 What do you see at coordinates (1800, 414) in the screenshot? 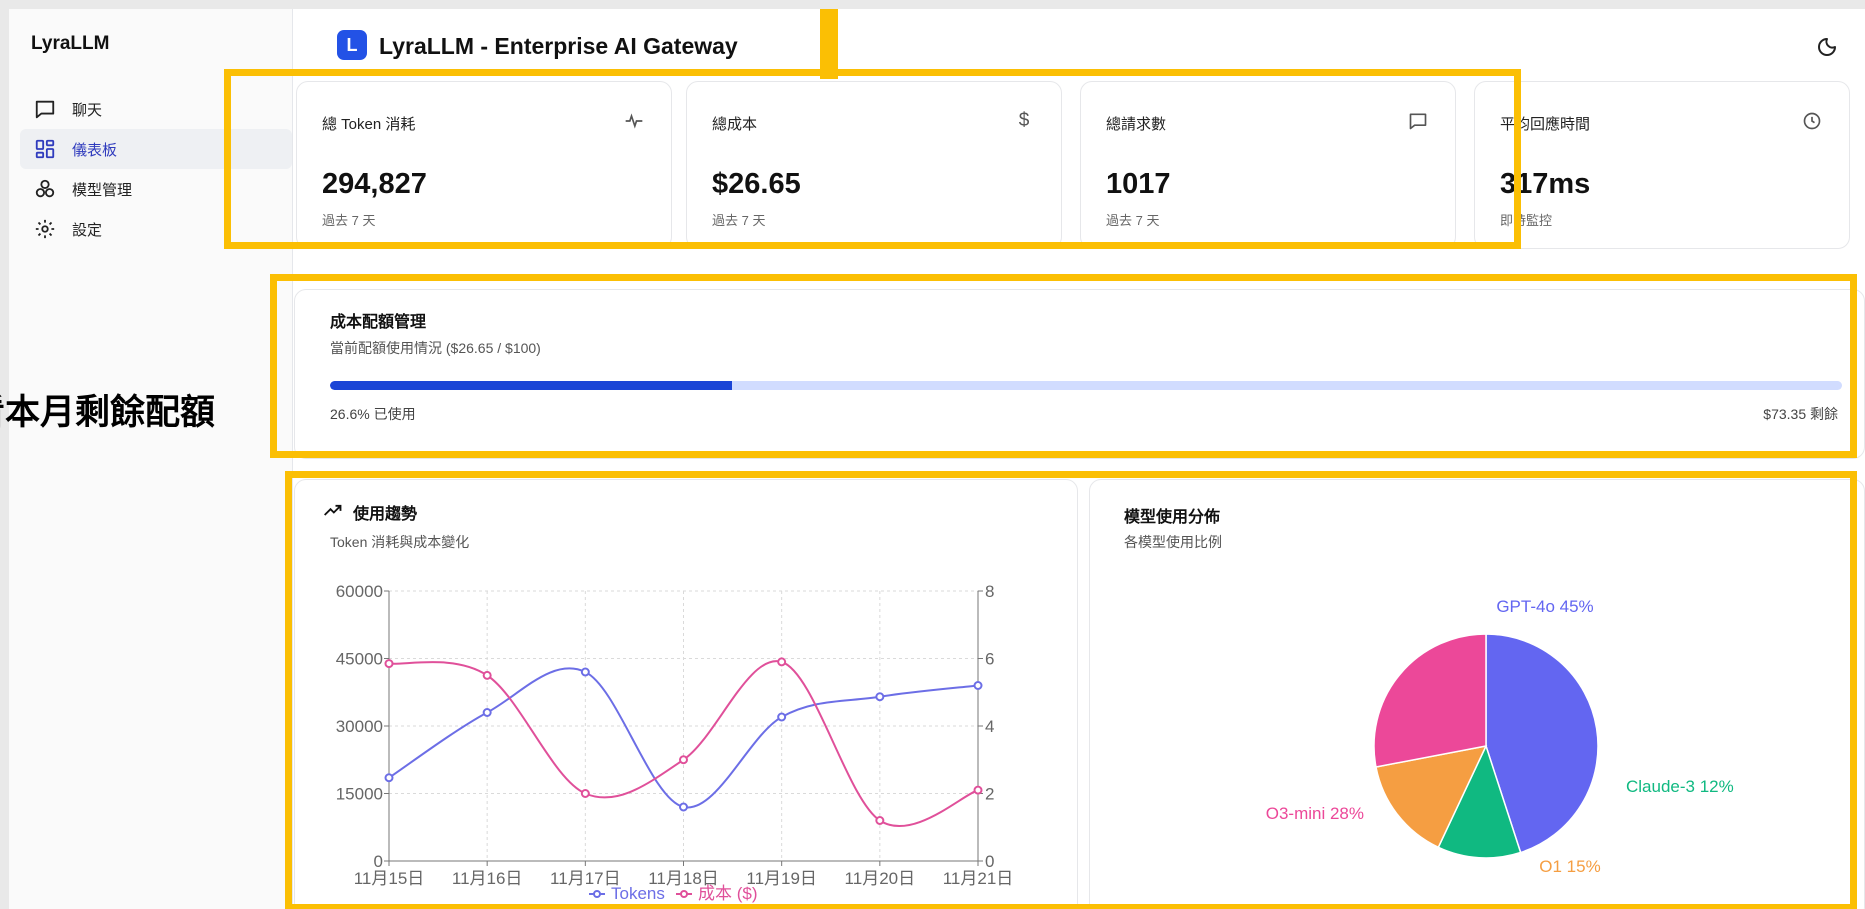
I see `quota-remaining-label: $73.35 剩餘` at bounding box center [1800, 414].